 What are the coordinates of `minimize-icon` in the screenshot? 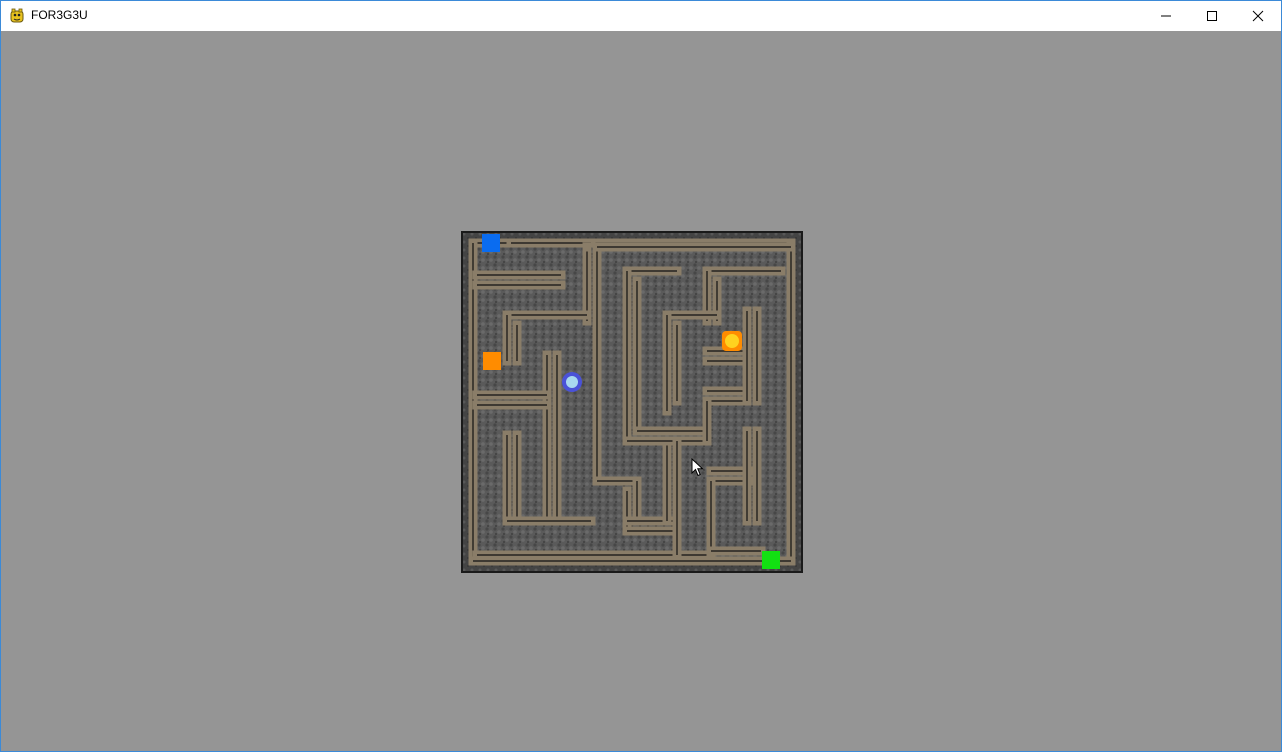 It's located at (1166, 16).